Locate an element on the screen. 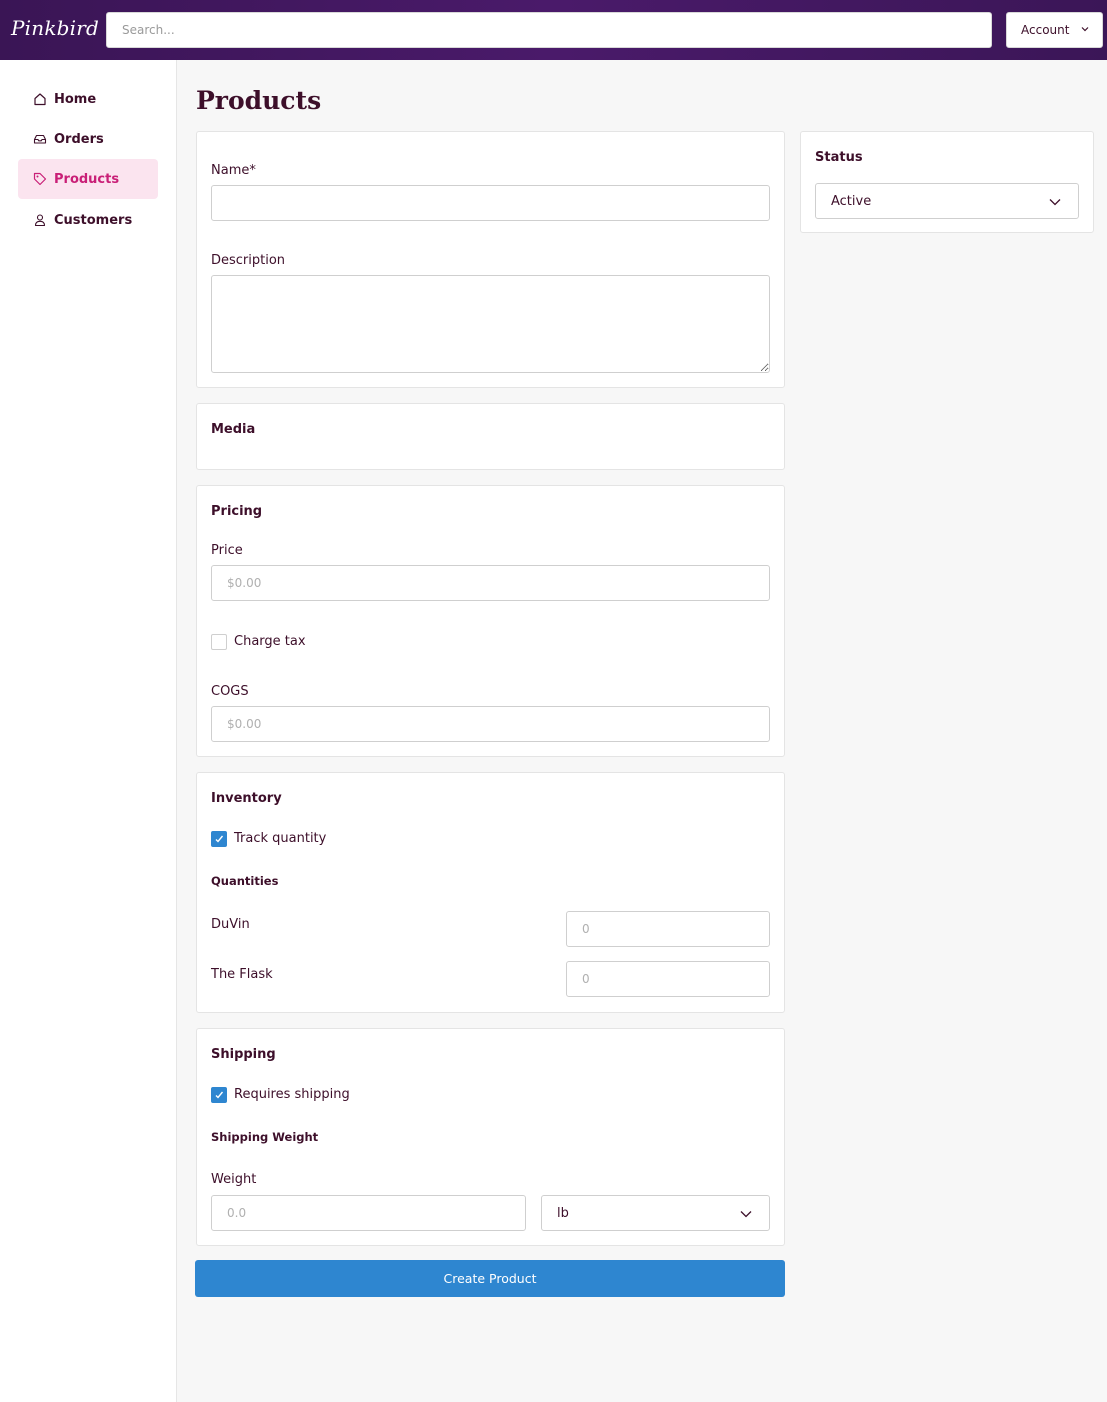 The image size is (1107, 1402). sidebar-item-home: Home is located at coordinates (88, 99).